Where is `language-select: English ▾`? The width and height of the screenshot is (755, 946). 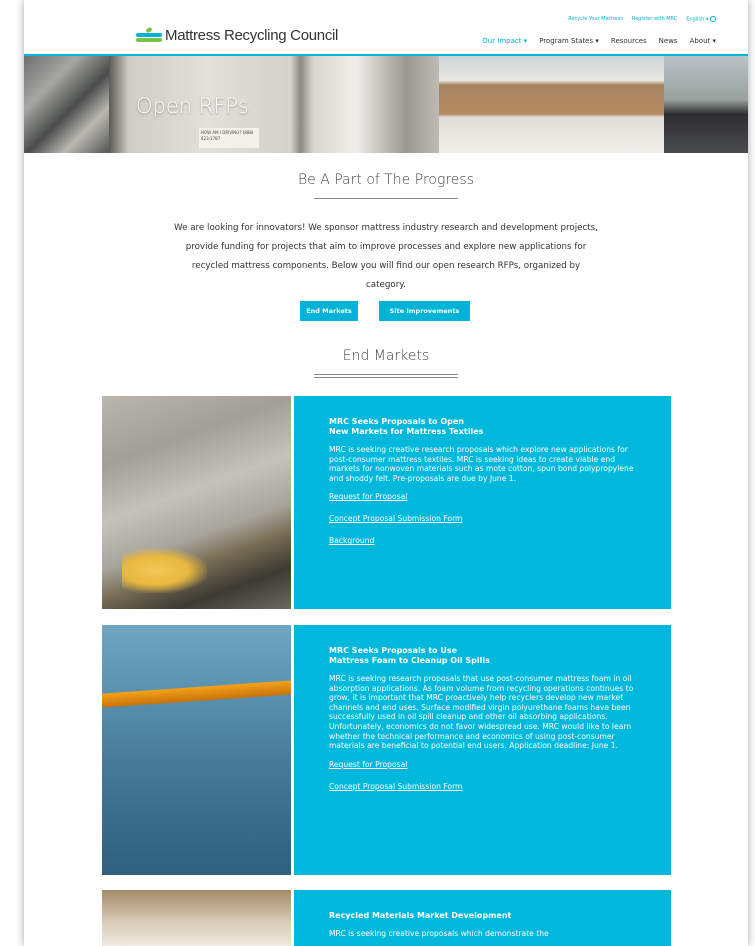
language-select: English ▾ is located at coordinates (701, 19).